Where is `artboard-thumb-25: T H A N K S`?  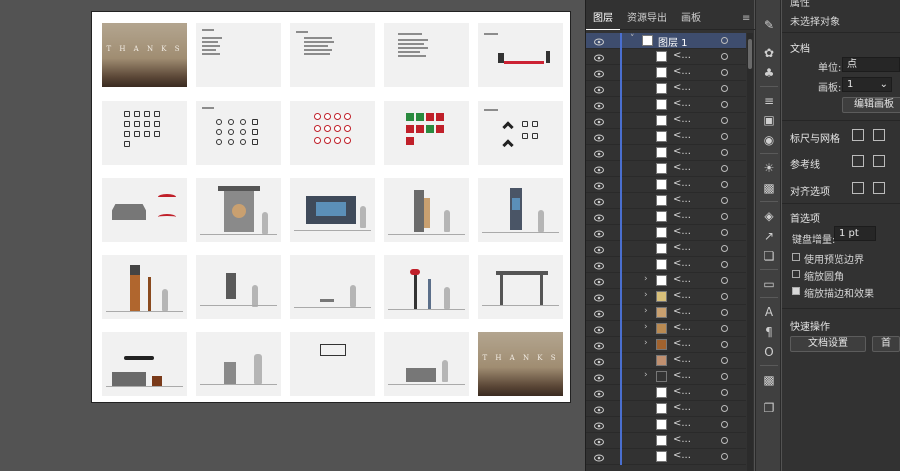
artboard-thumb-25: T H A N K S is located at coordinates (520, 364).